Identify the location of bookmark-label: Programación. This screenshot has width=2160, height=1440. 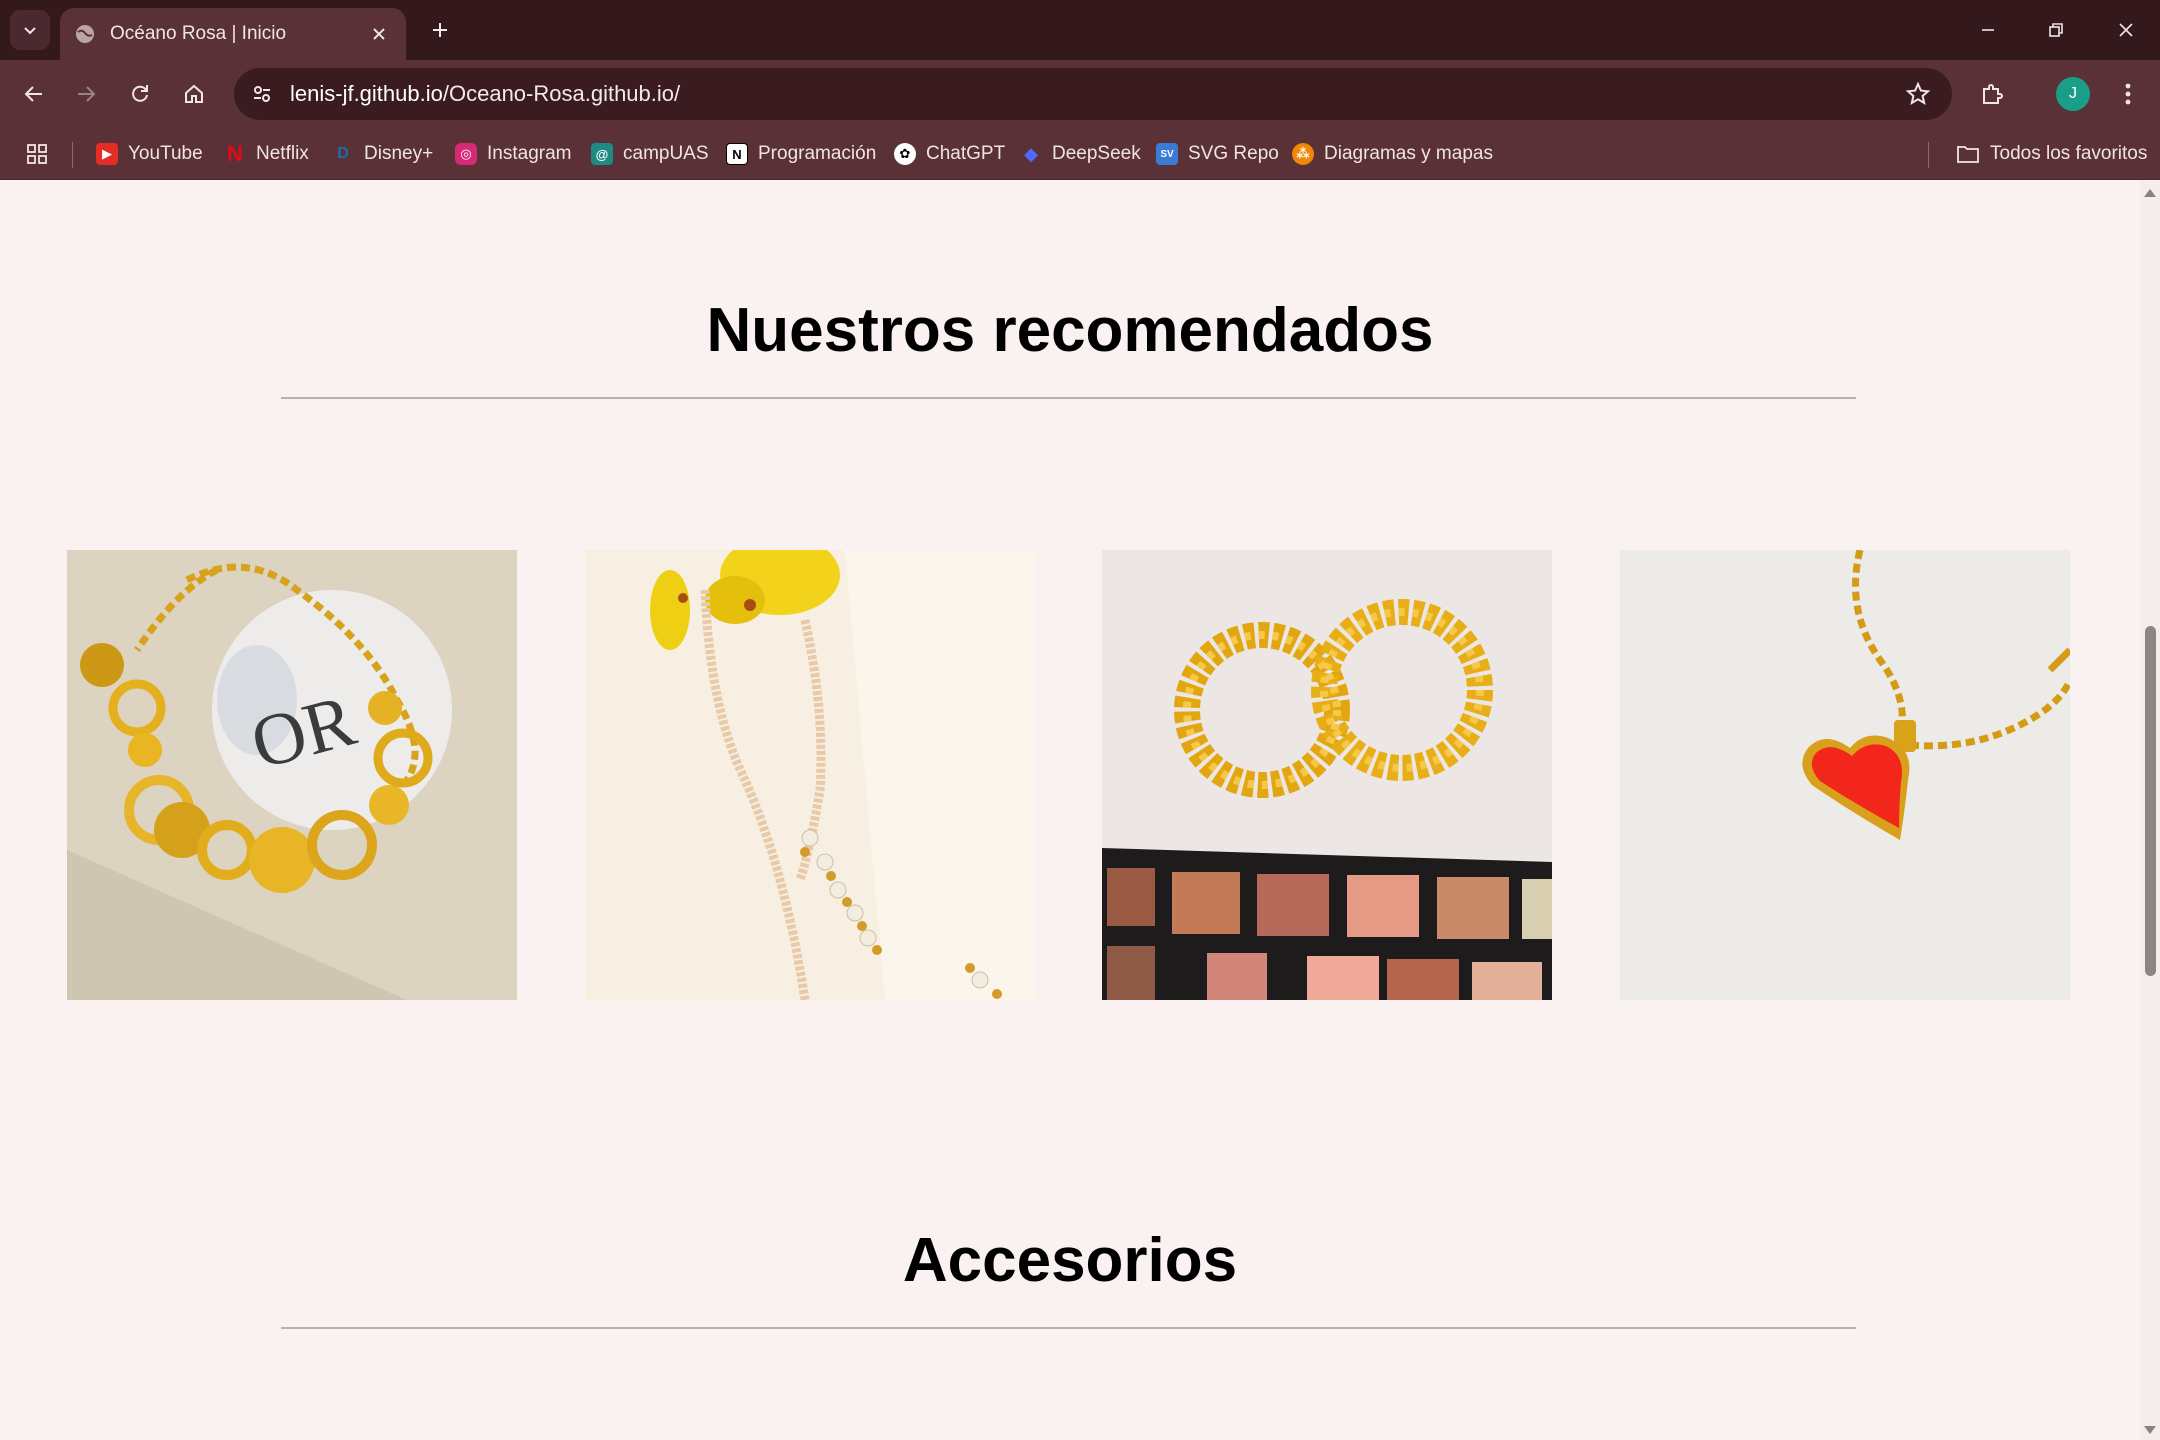
(817, 153).